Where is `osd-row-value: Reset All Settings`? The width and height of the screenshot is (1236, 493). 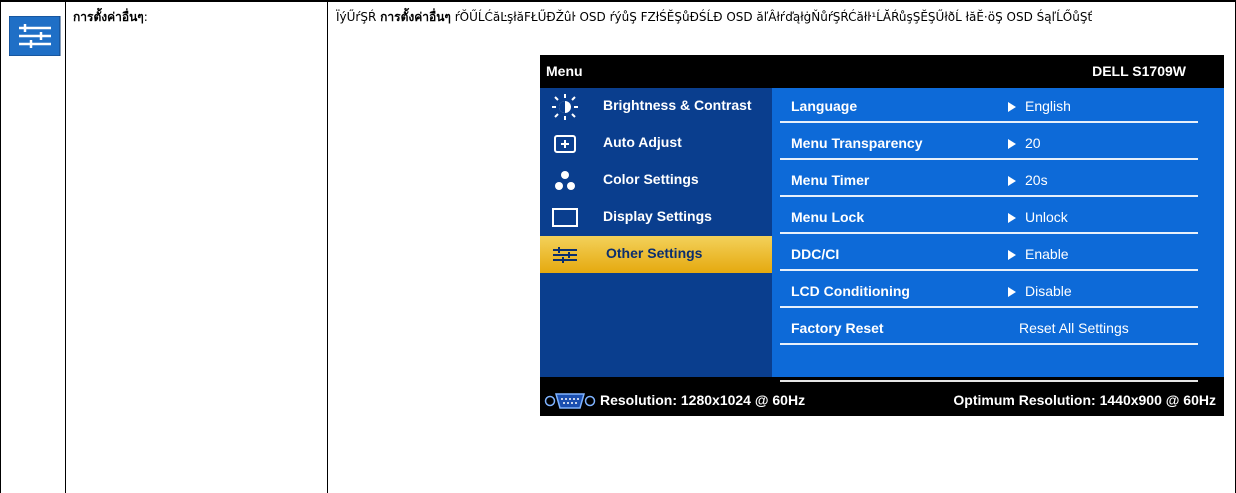 osd-row-value: Reset All Settings is located at coordinates (1074, 328).